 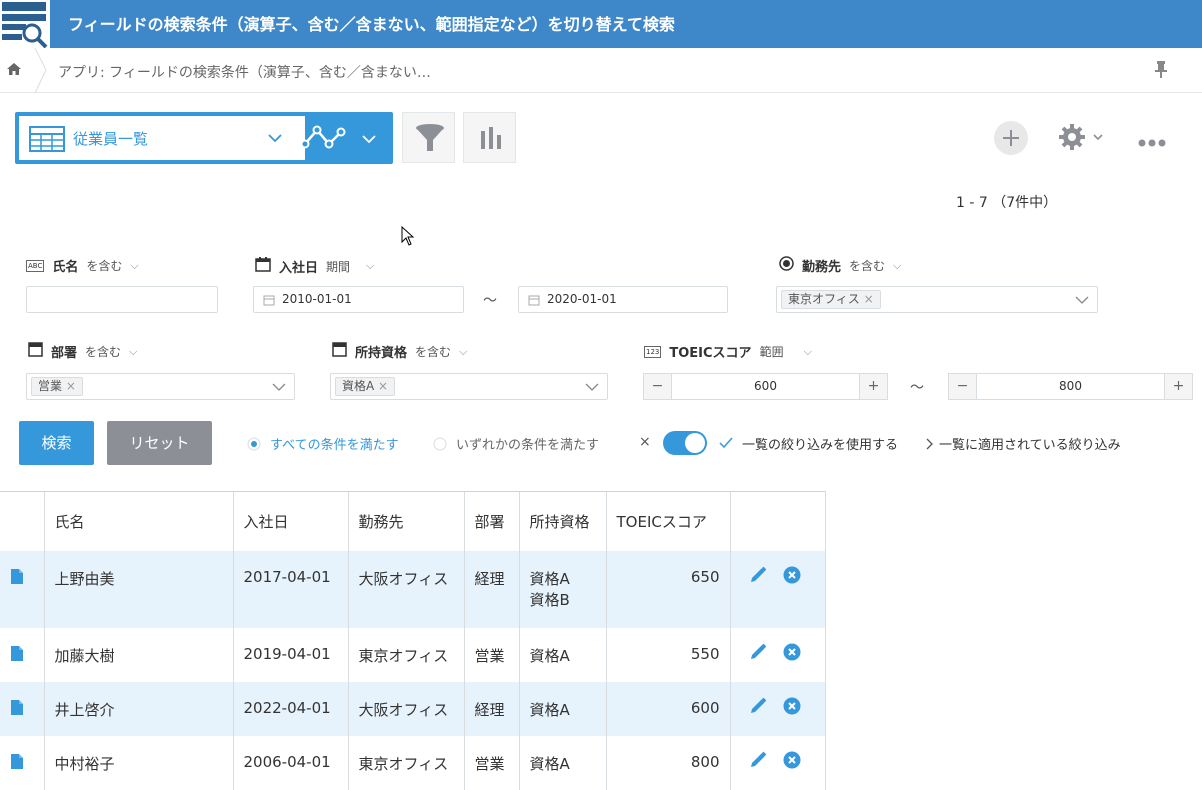 What do you see at coordinates (1007, 203) in the screenshot?
I see `record-count: 1 - 7 （7件中）` at bounding box center [1007, 203].